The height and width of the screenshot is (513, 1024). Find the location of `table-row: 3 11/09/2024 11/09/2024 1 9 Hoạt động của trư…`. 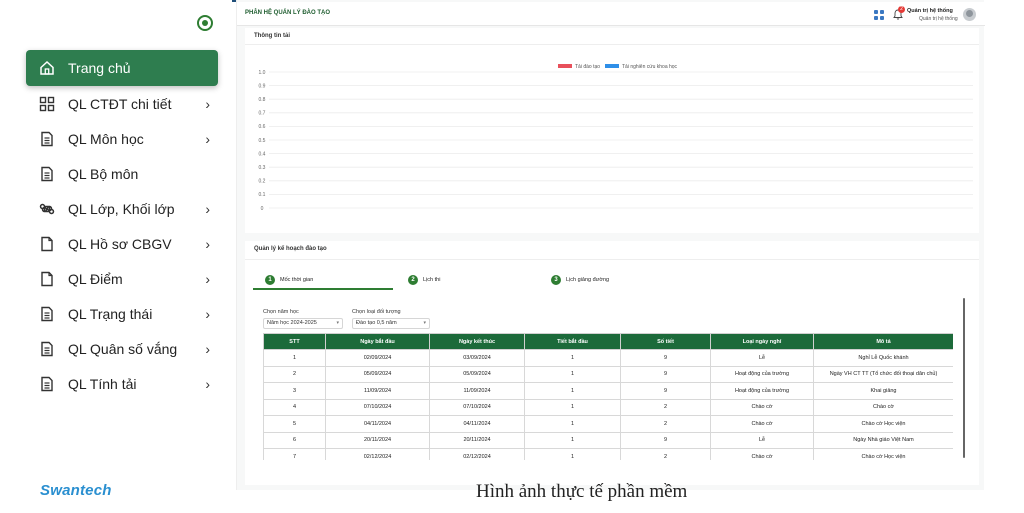

table-row: 3 11/09/2024 11/09/2024 1 9 Hoạt động của trư… is located at coordinates (608, 391).